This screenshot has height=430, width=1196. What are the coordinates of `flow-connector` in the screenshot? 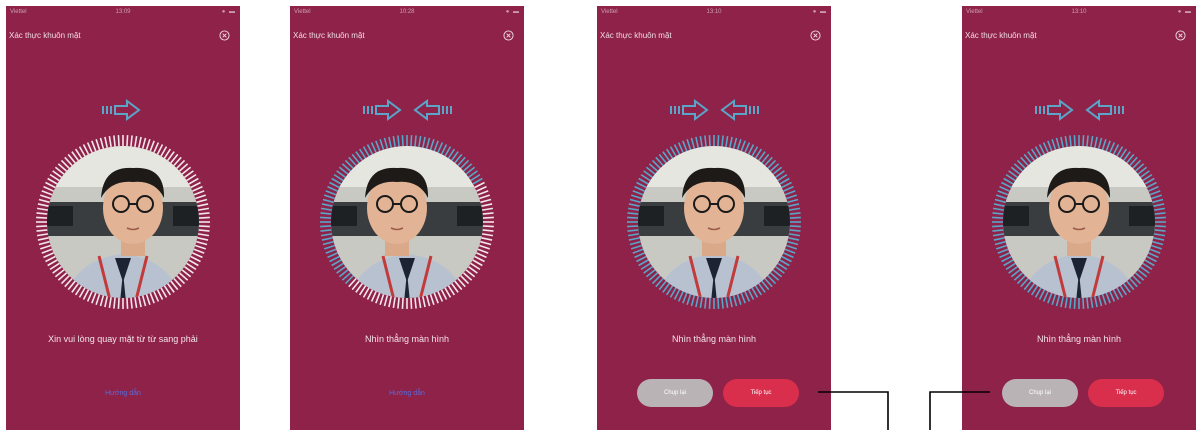 It's located at (904, 410).